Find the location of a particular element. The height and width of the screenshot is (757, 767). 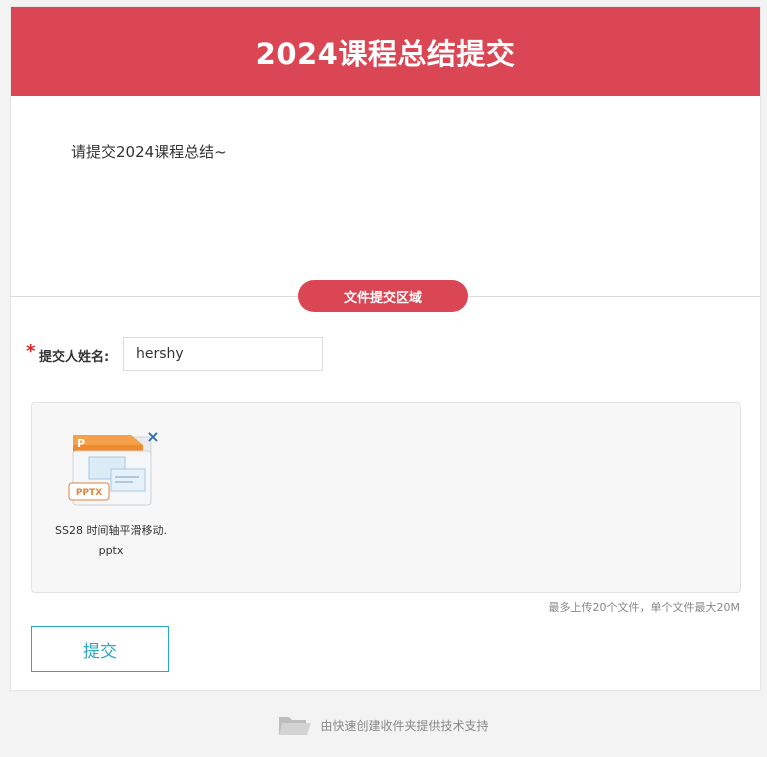

submit-button: 提交 is located at coordinates (100, 649).